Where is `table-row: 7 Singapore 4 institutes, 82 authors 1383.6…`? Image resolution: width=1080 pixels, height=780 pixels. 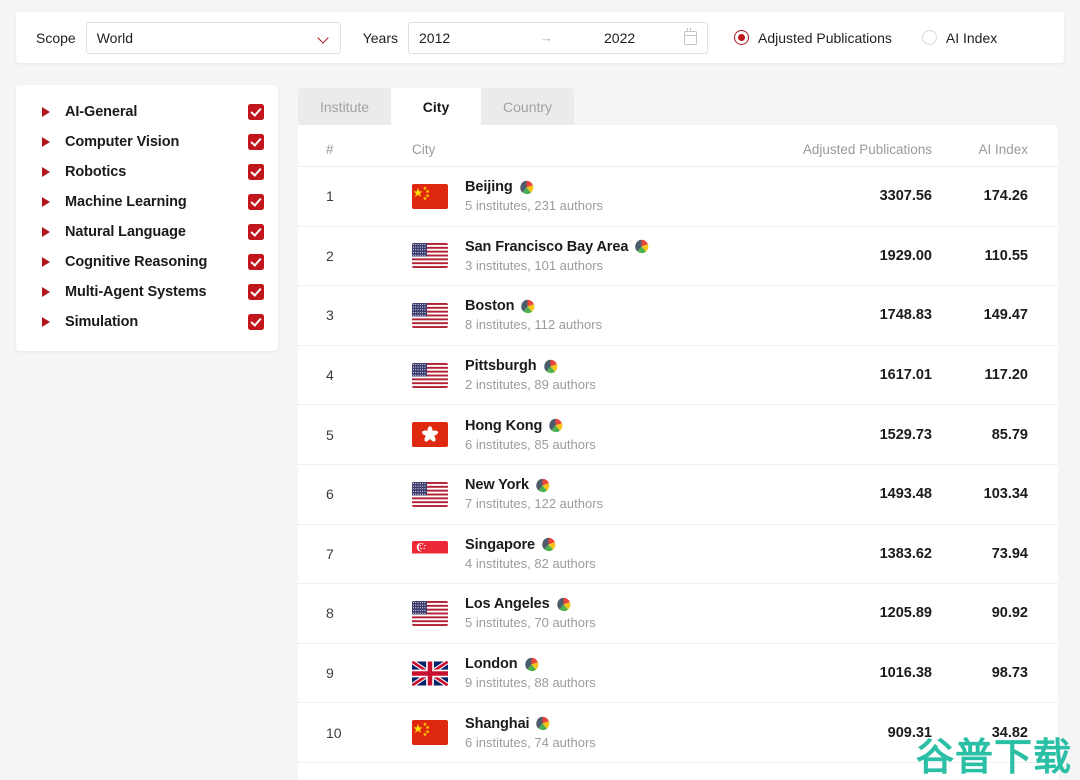 table-row: 7 Singapore 4 institutes, 82 authors 1383.6… is located at coordinates (678, 555).